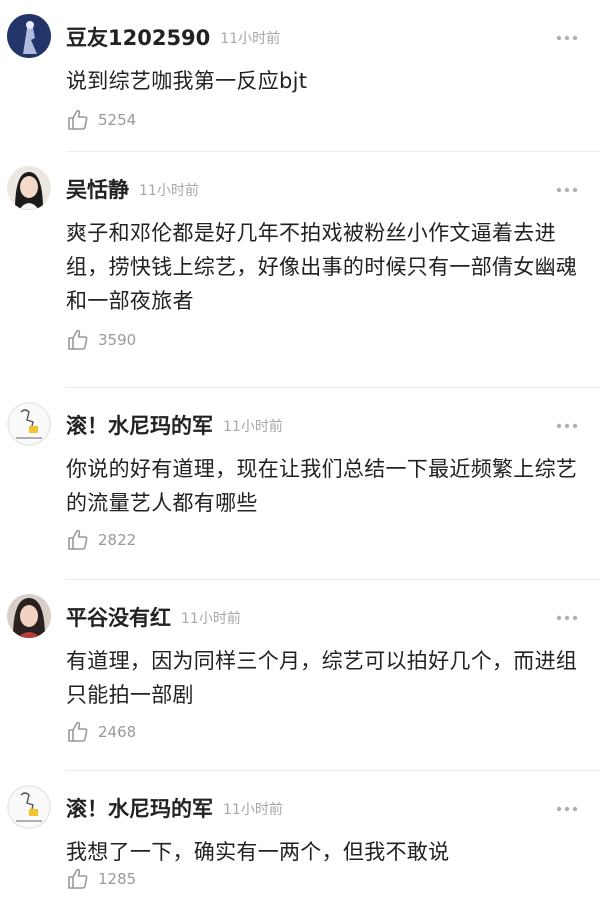  What do you see at coordinates (322, 678) in the screenshot?
I see `comment-text: 有道理，因为同样三个月，综艺可以拍好几个，而进组只能拍一部剧` at bounding box center [322, 678].